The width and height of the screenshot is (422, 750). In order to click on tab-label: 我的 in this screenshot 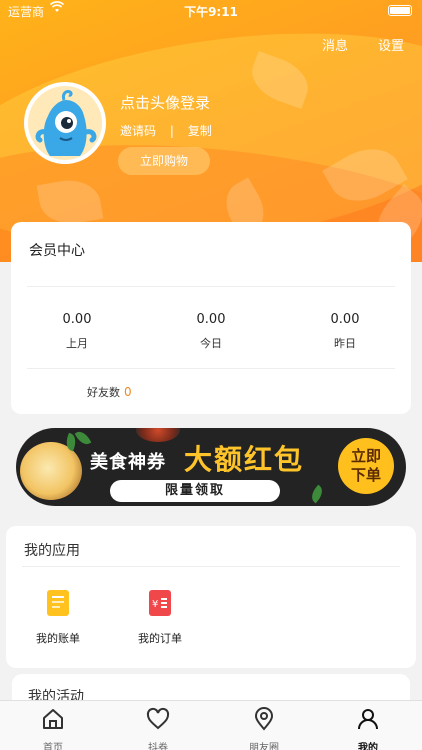, I will do `click(368, 746)`.